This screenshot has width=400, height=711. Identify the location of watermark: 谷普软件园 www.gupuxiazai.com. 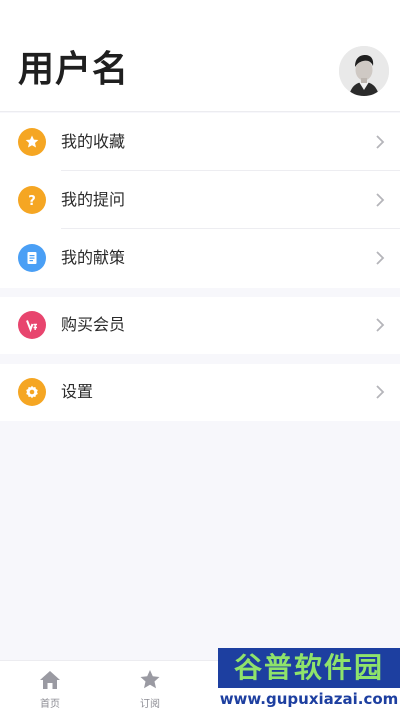
(309, 679).